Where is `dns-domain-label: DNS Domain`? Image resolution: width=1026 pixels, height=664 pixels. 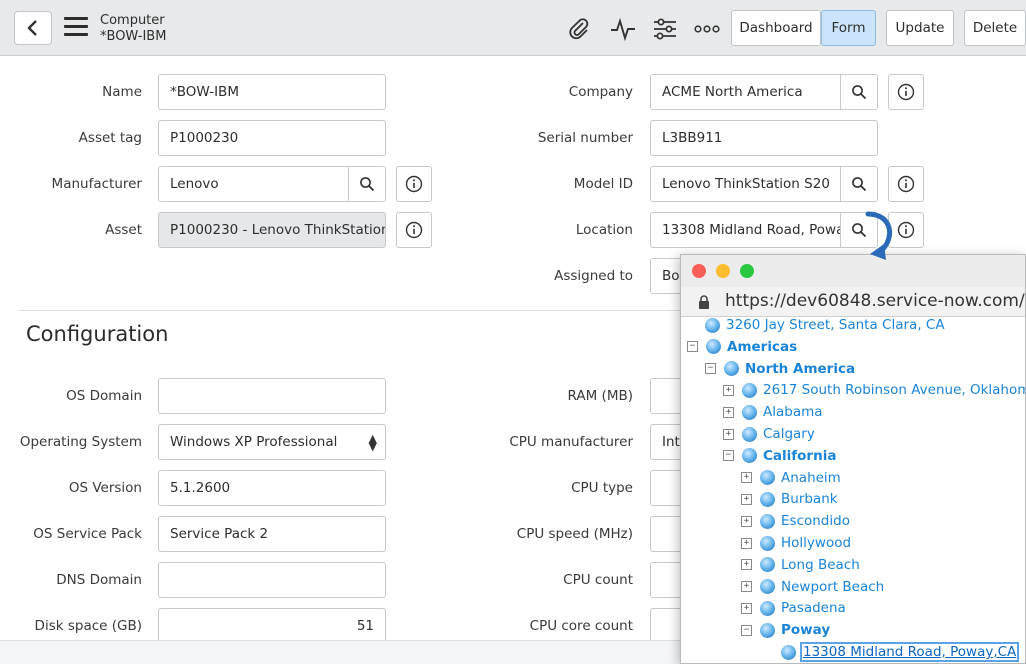
dns-domain-label: DNS Domain is located at coordinates (99, 580).